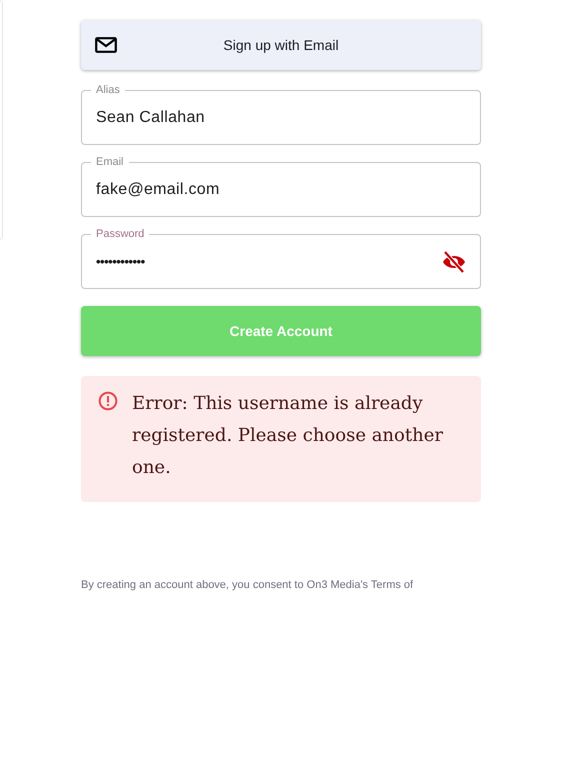  I want to click on field-label: Email, so click(110, 162).